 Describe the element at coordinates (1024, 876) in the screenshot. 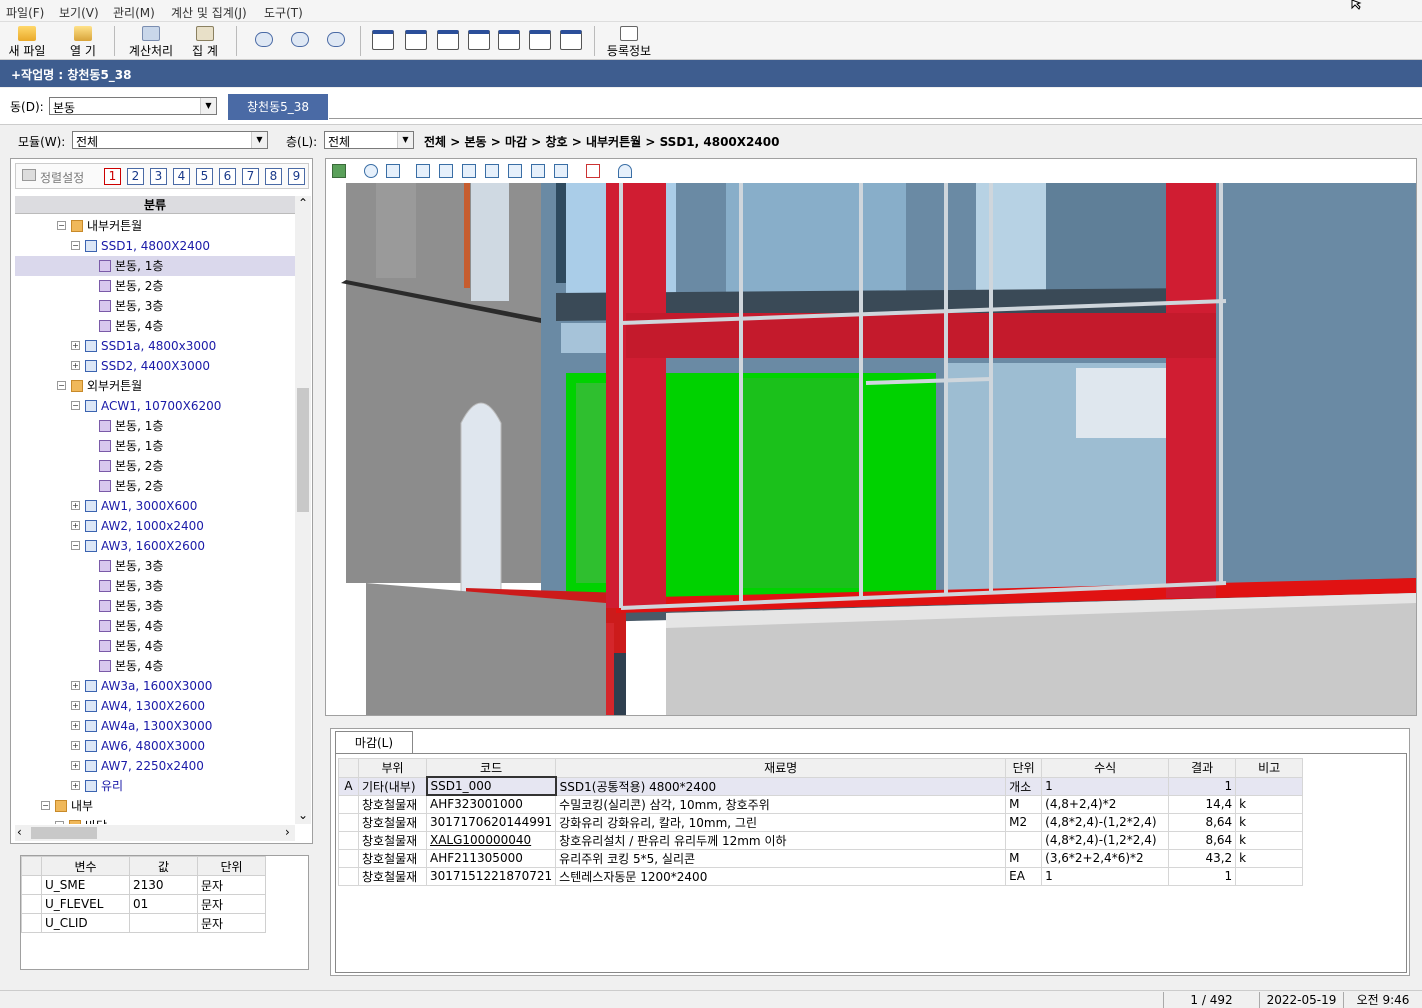

I see `material-unit: EA` at that location.